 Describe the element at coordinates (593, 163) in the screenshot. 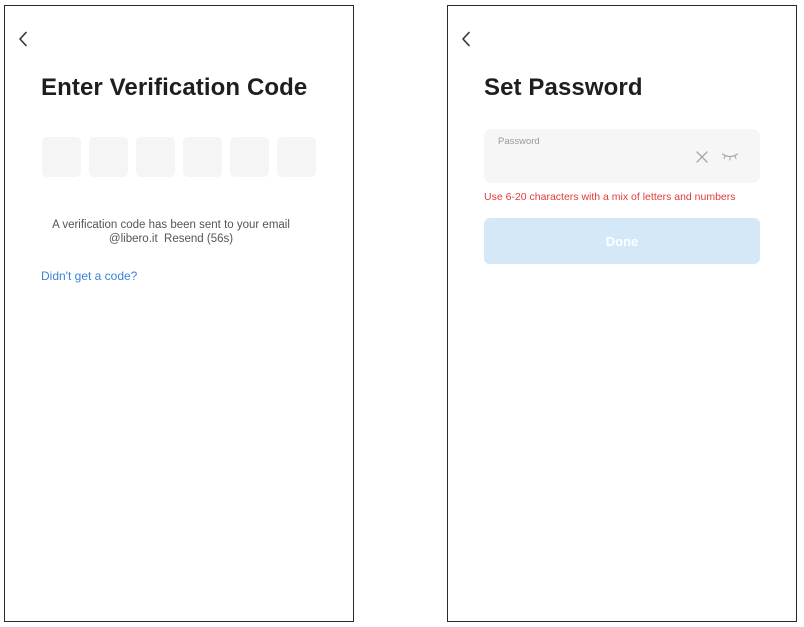

I see `password-input` at that location.